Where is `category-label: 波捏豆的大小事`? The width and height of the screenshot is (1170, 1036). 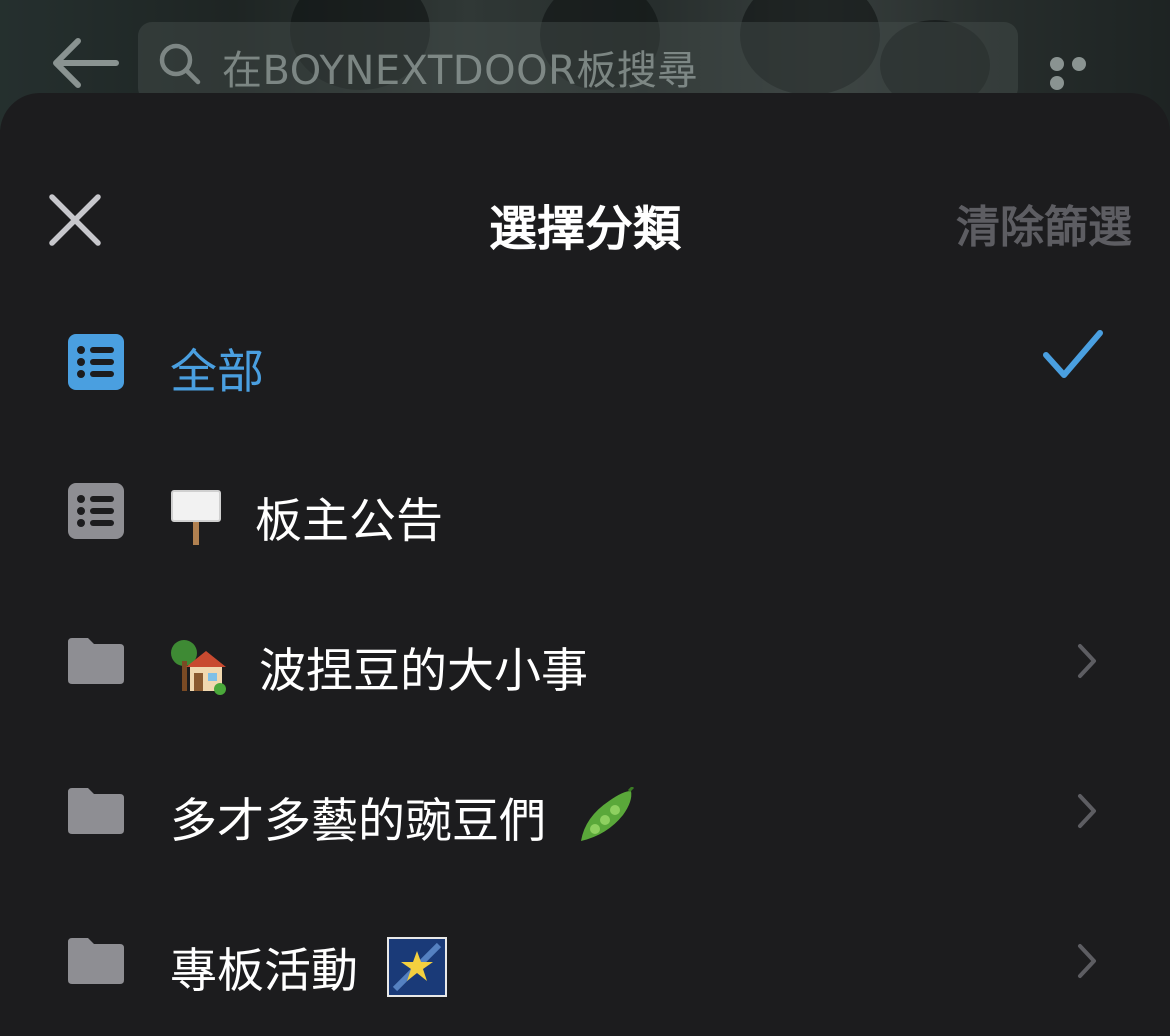
category-label: 波捏豆的大小事 is located at coordinates (379, 666).